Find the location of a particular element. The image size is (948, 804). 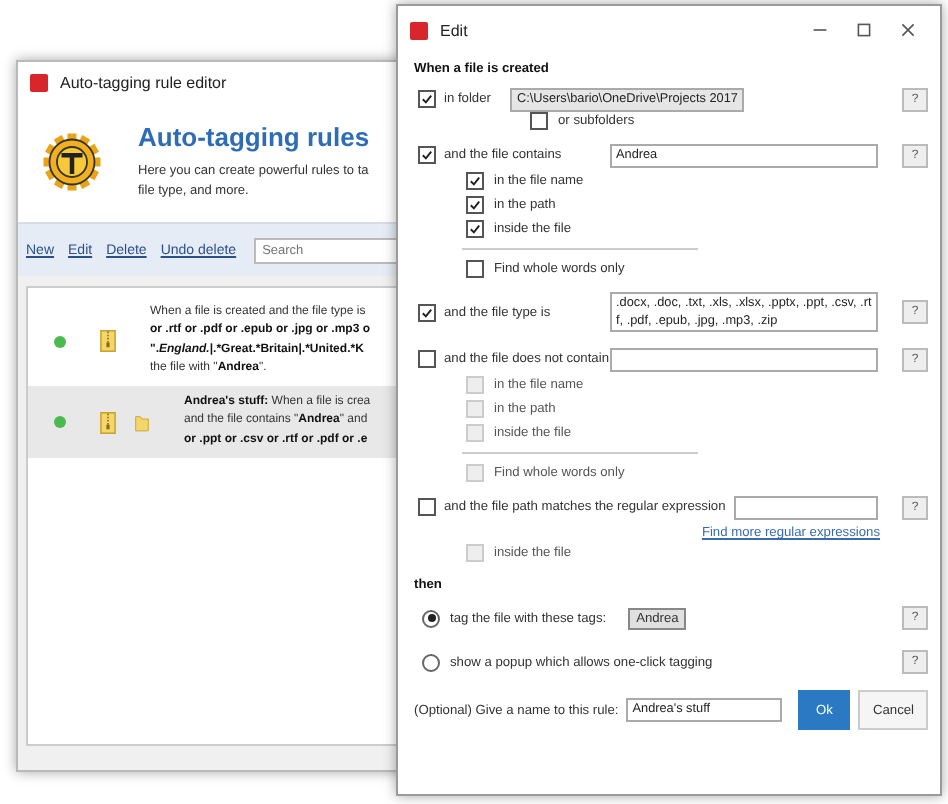

folder-icon is located at coordinates (142, 422).